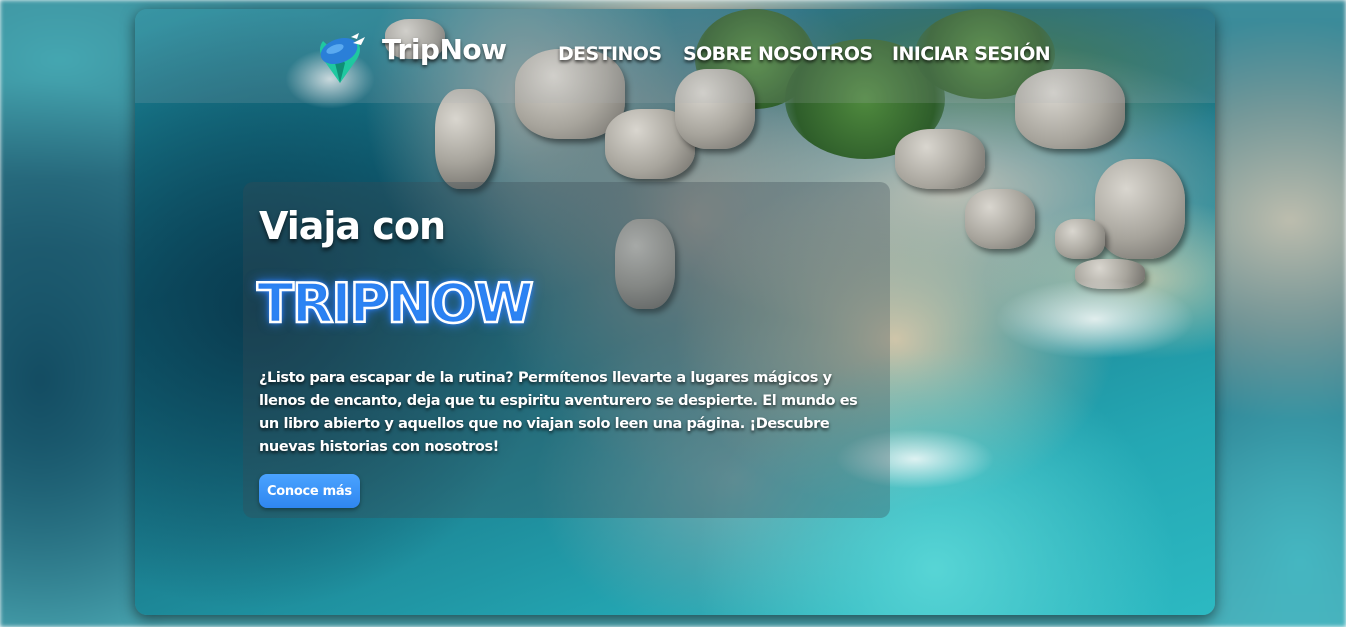 Image resolution: width=1346 pixels, height=627 pixels. I want to click on hero-heading: Viaja con, so click(352, 226).